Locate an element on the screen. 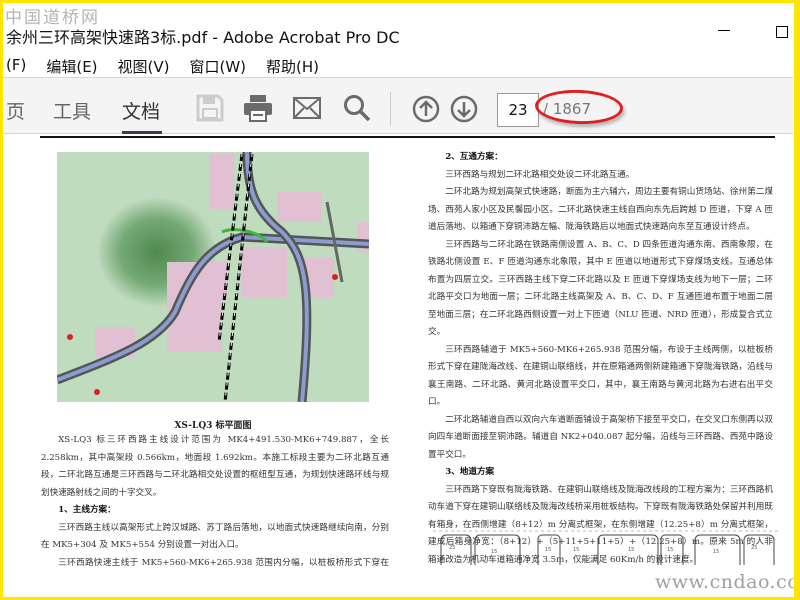 The width and height of the screenshot is (800, 600). active-tab-indicator is located at coordinates (142, 132).